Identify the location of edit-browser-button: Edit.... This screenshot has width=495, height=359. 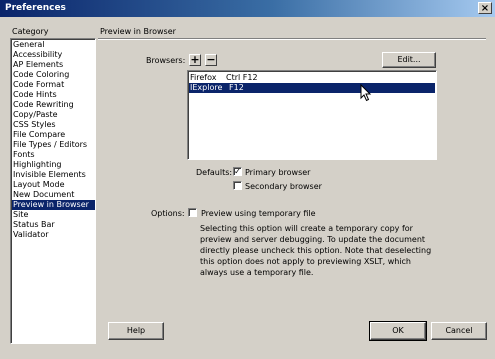
(409, 60).